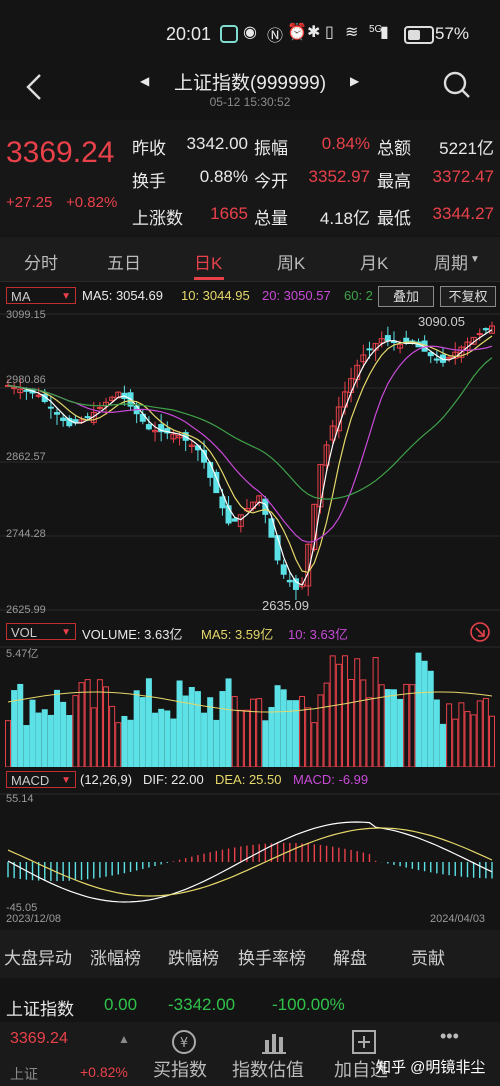 This screenshot has height=1086, width=500. Describe the element at coordinates (428, 956) in the screenshot. I see `tab-contribution: 贡献` at that location.